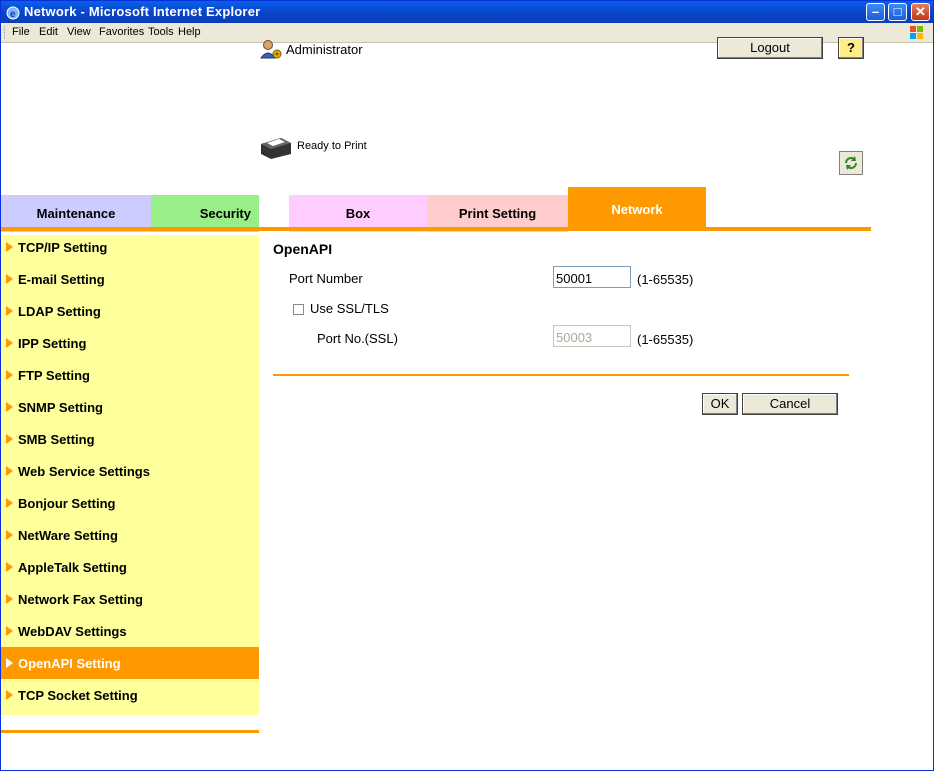  Describe the element at coordinates (72, 567) in the screenshot. I see `sidebar-item-label: AppleTalk Setting` at that location.